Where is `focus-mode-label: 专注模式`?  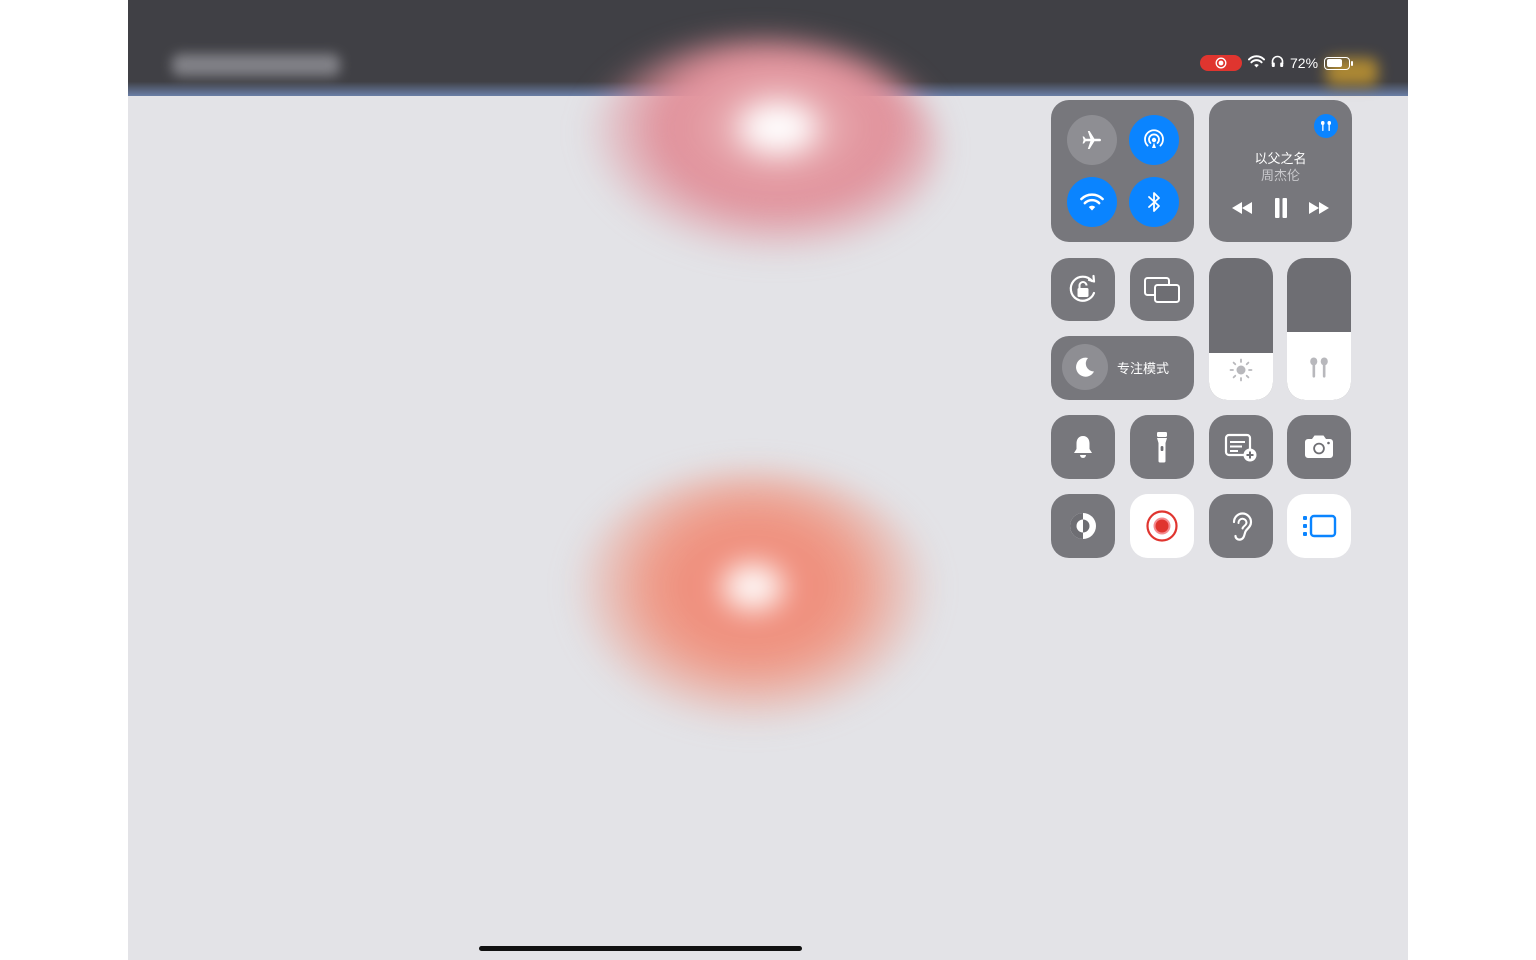
focus-mode-label: 专注模式 is located at coordinates (1143, 369).